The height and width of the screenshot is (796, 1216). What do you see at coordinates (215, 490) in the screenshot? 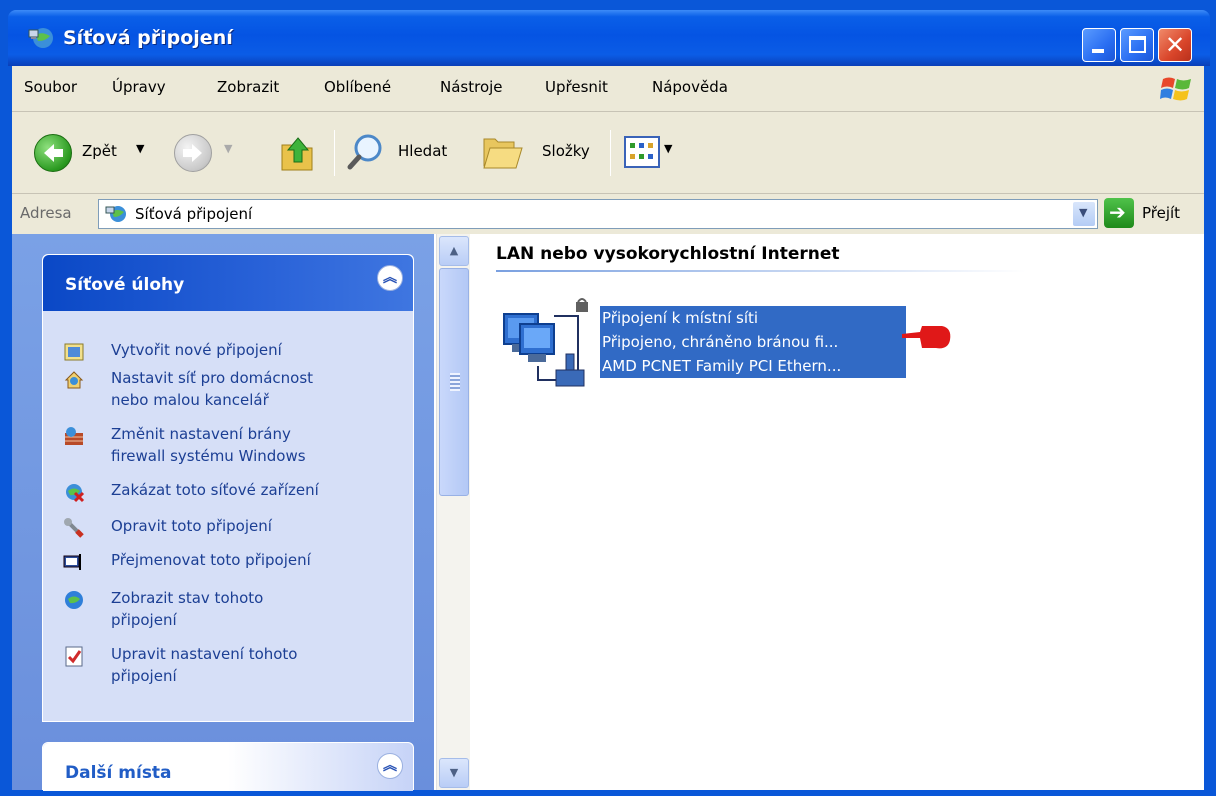
I see `task-label: Zakázat toto síťové zařízení` at bounding box center [215, 490].